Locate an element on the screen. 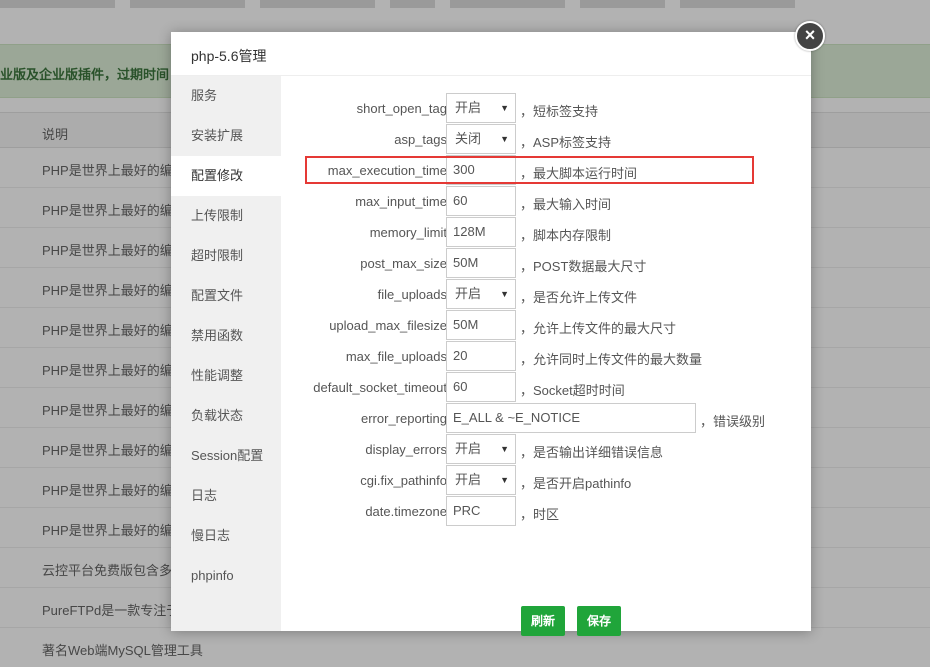 Image resolution: width=930 pixels, height=667 pixels. sidebar-item: phpinfo is located at coordinates (226, 576).